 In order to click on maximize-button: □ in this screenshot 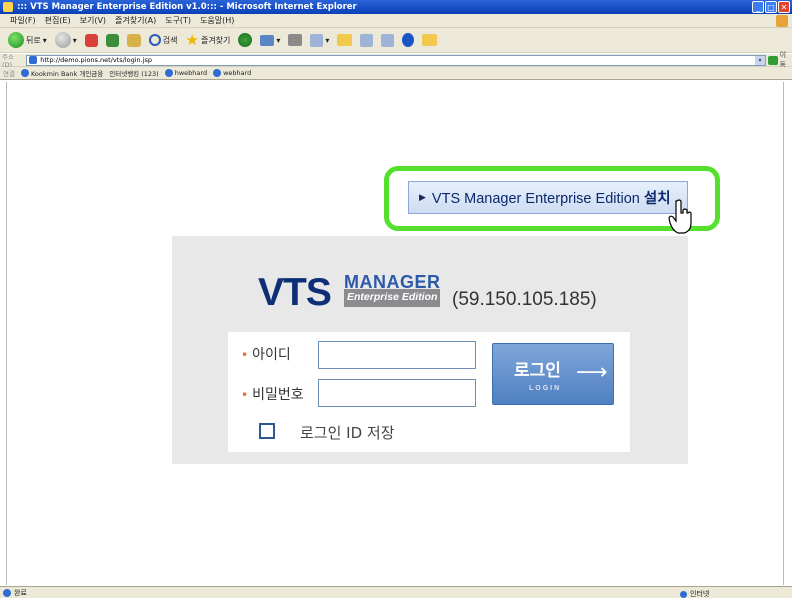, I will do `click(771, 7)`.